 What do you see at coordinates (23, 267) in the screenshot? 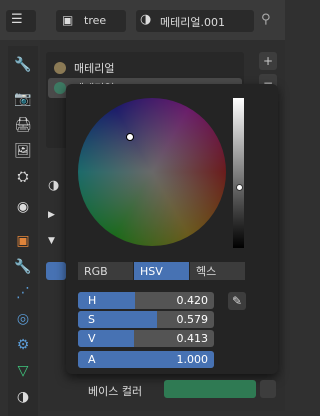
I see `modifier-tab-icon: 🔧` at bounding box center [23, 267].